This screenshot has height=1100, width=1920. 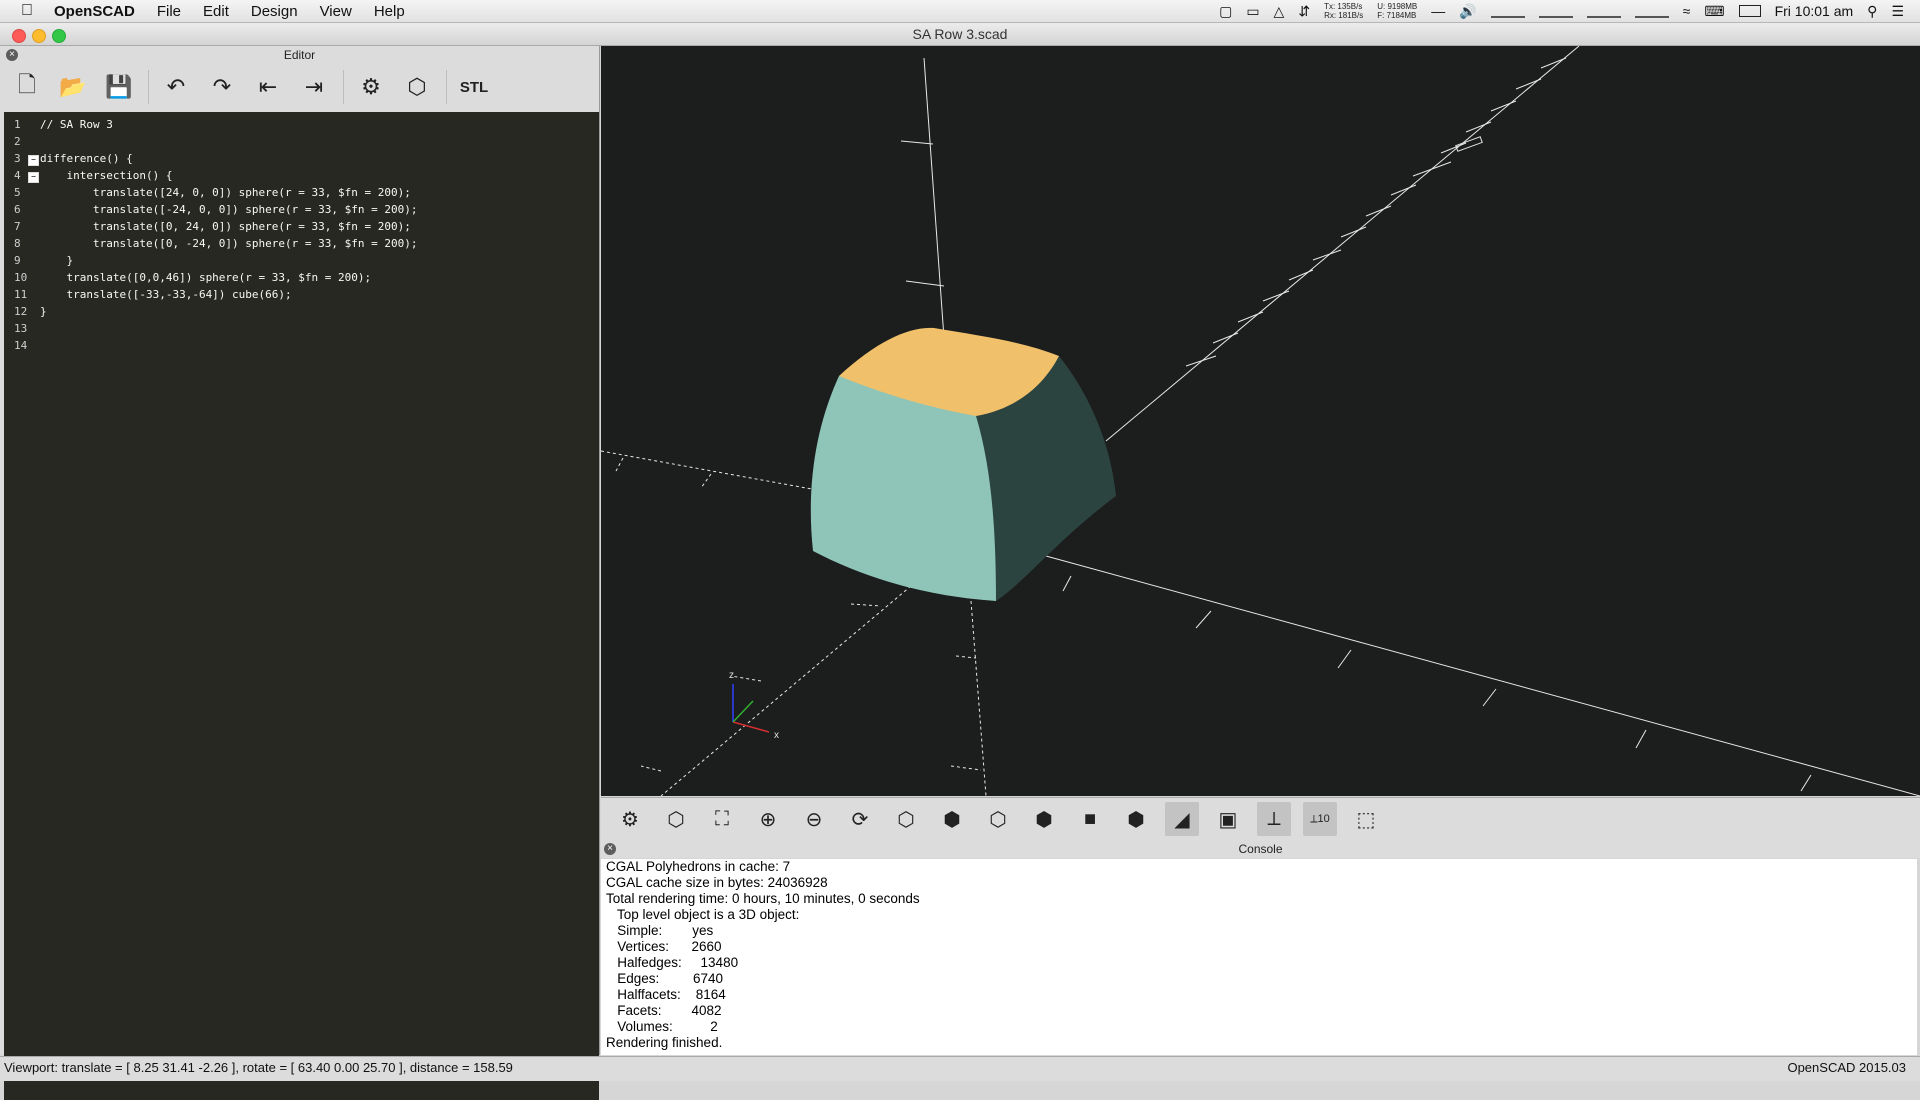 What do you see at coordinates (1274, 819) in the screenshot?
I see `show-axes-icon: ⟂` at bounding box center [1274, 819].